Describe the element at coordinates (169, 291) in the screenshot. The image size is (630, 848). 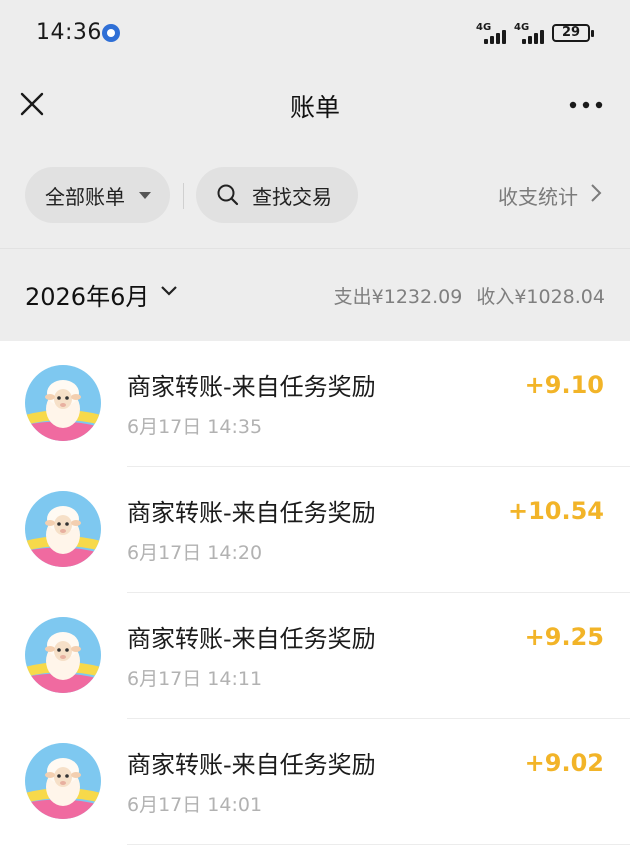
I see `chevron-down-icon` at that location.